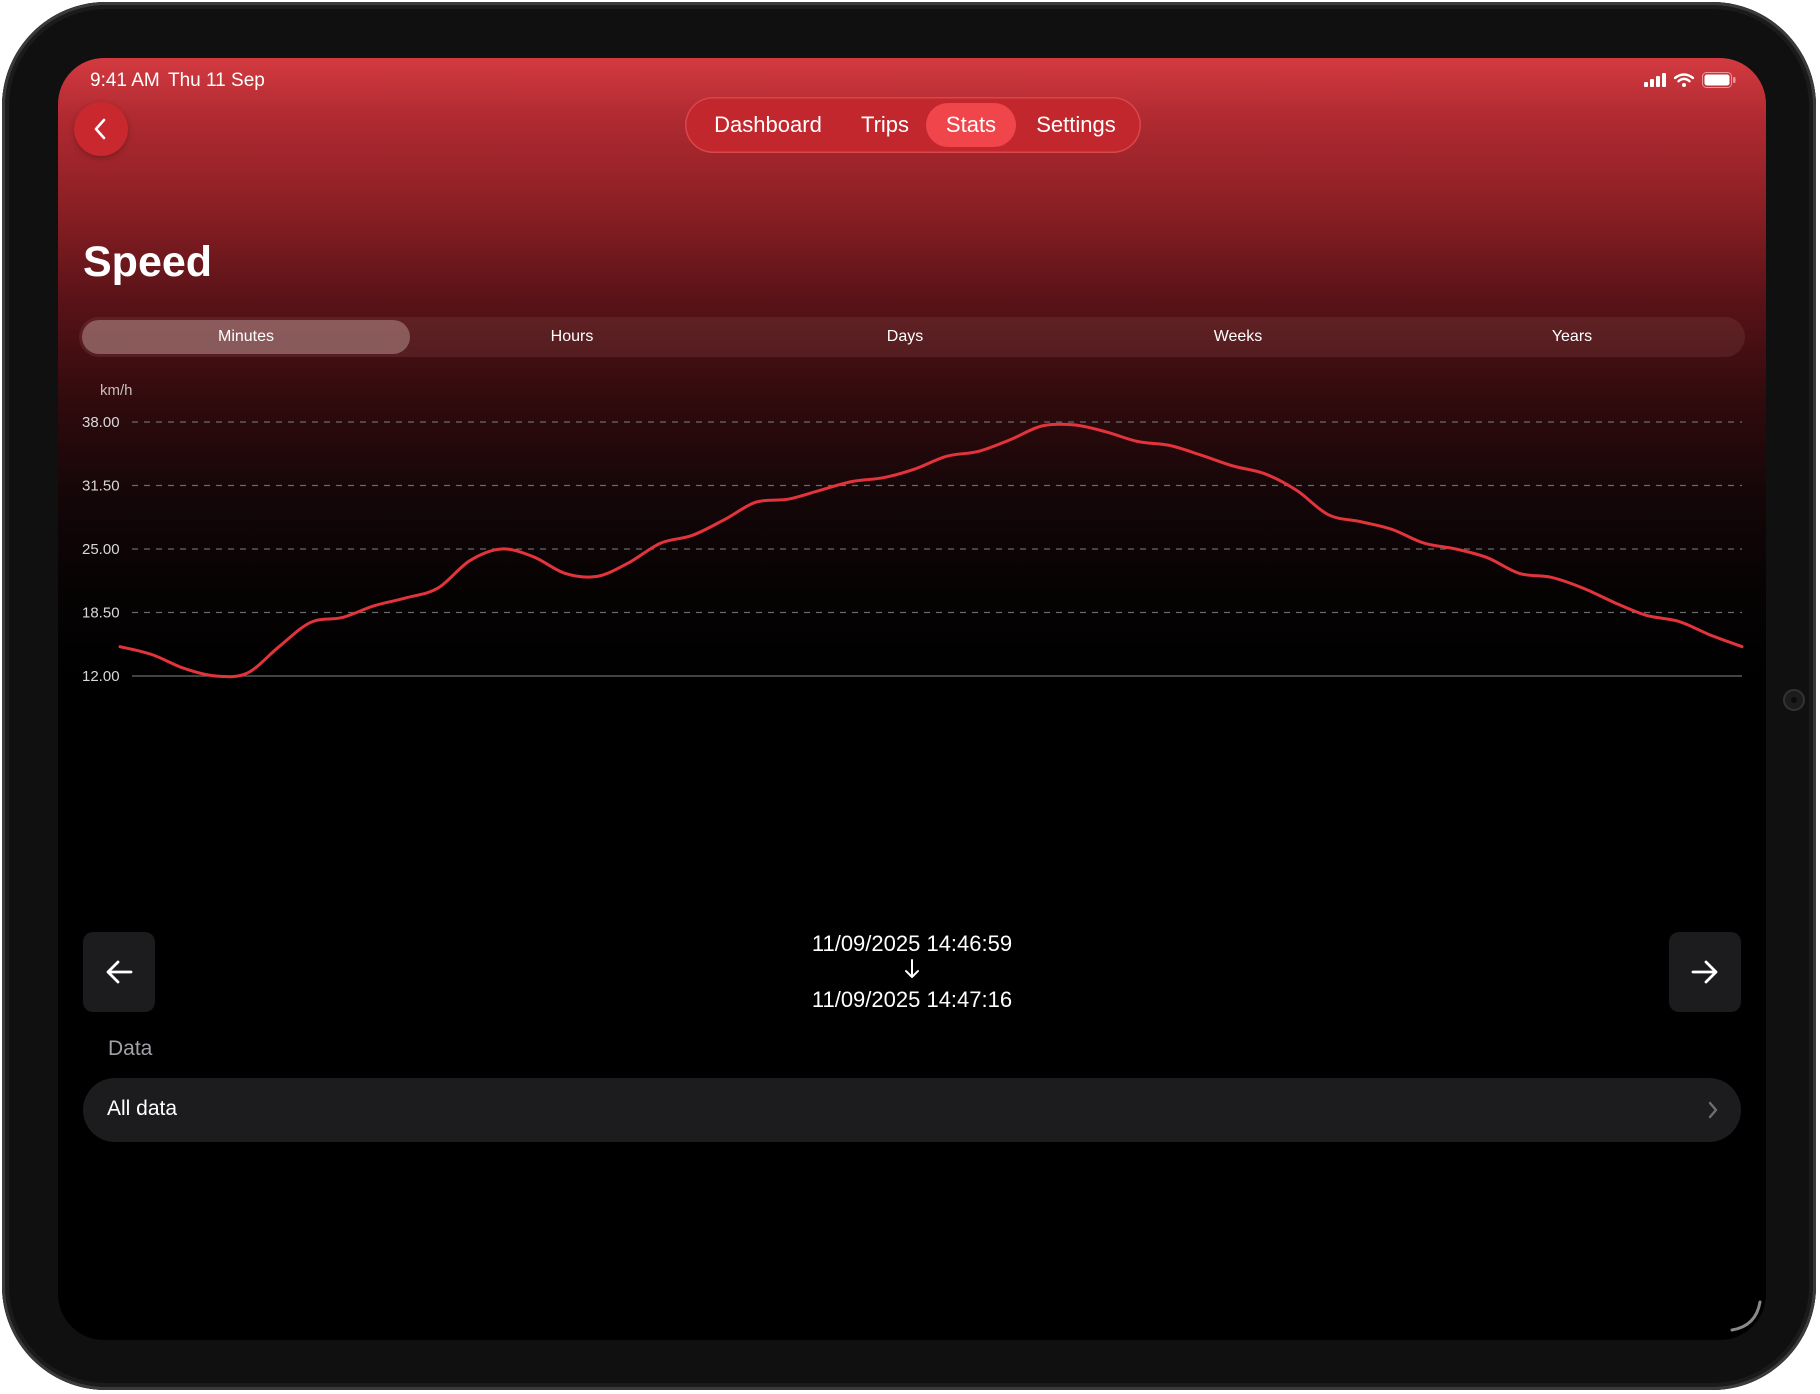 The image size is (1820, 1394). Describe the element at coordinates (101, 486) in the screenshot. I see `y-tick-label: 31.50` at that location.